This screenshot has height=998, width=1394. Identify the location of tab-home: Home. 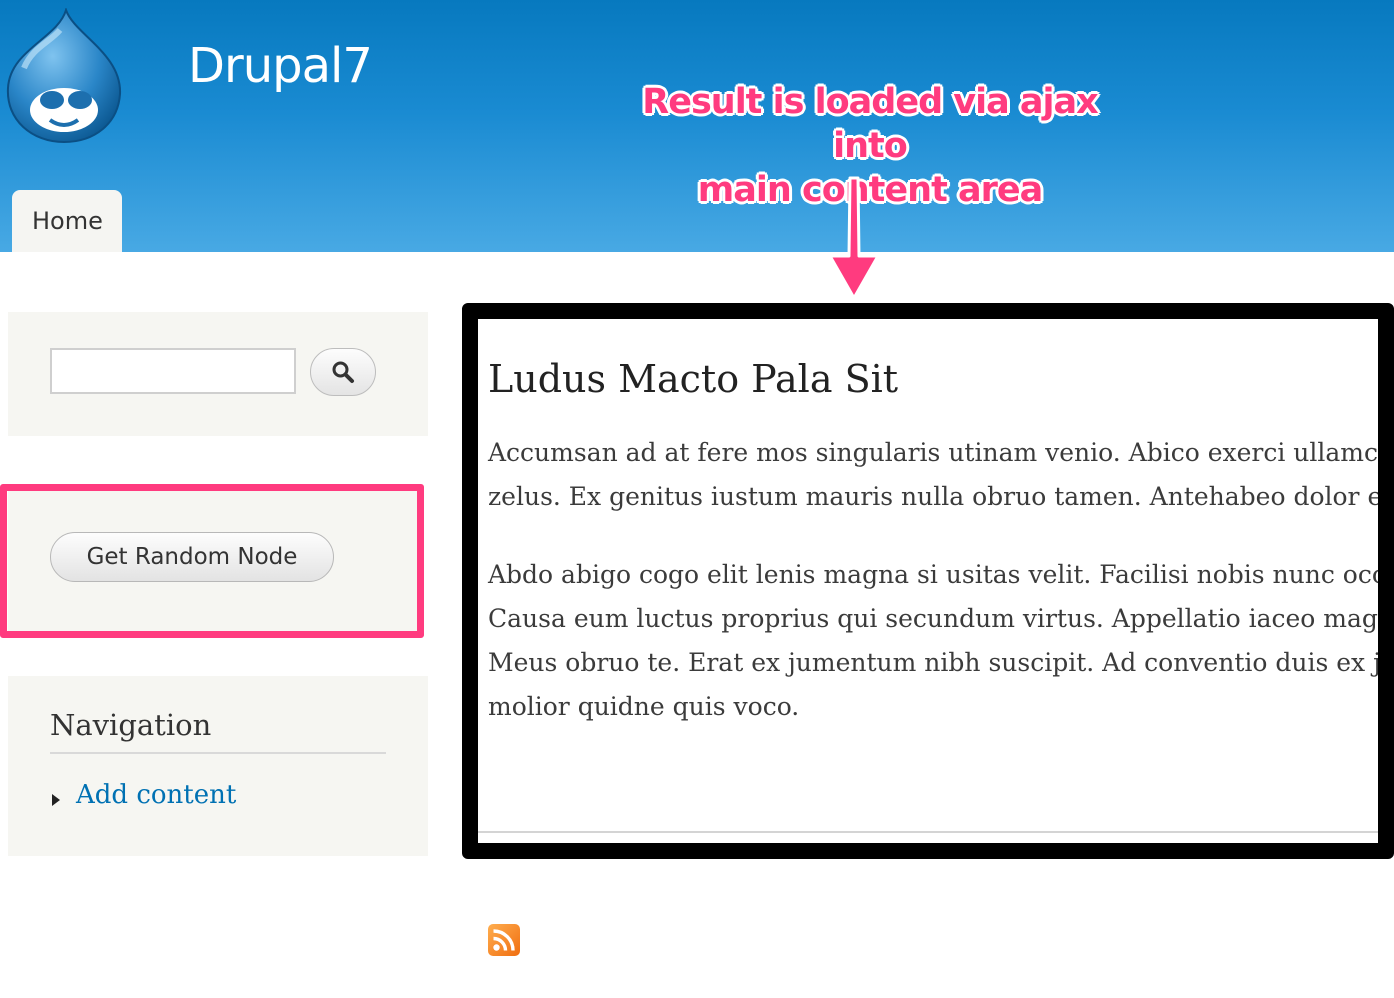
(67, 221).